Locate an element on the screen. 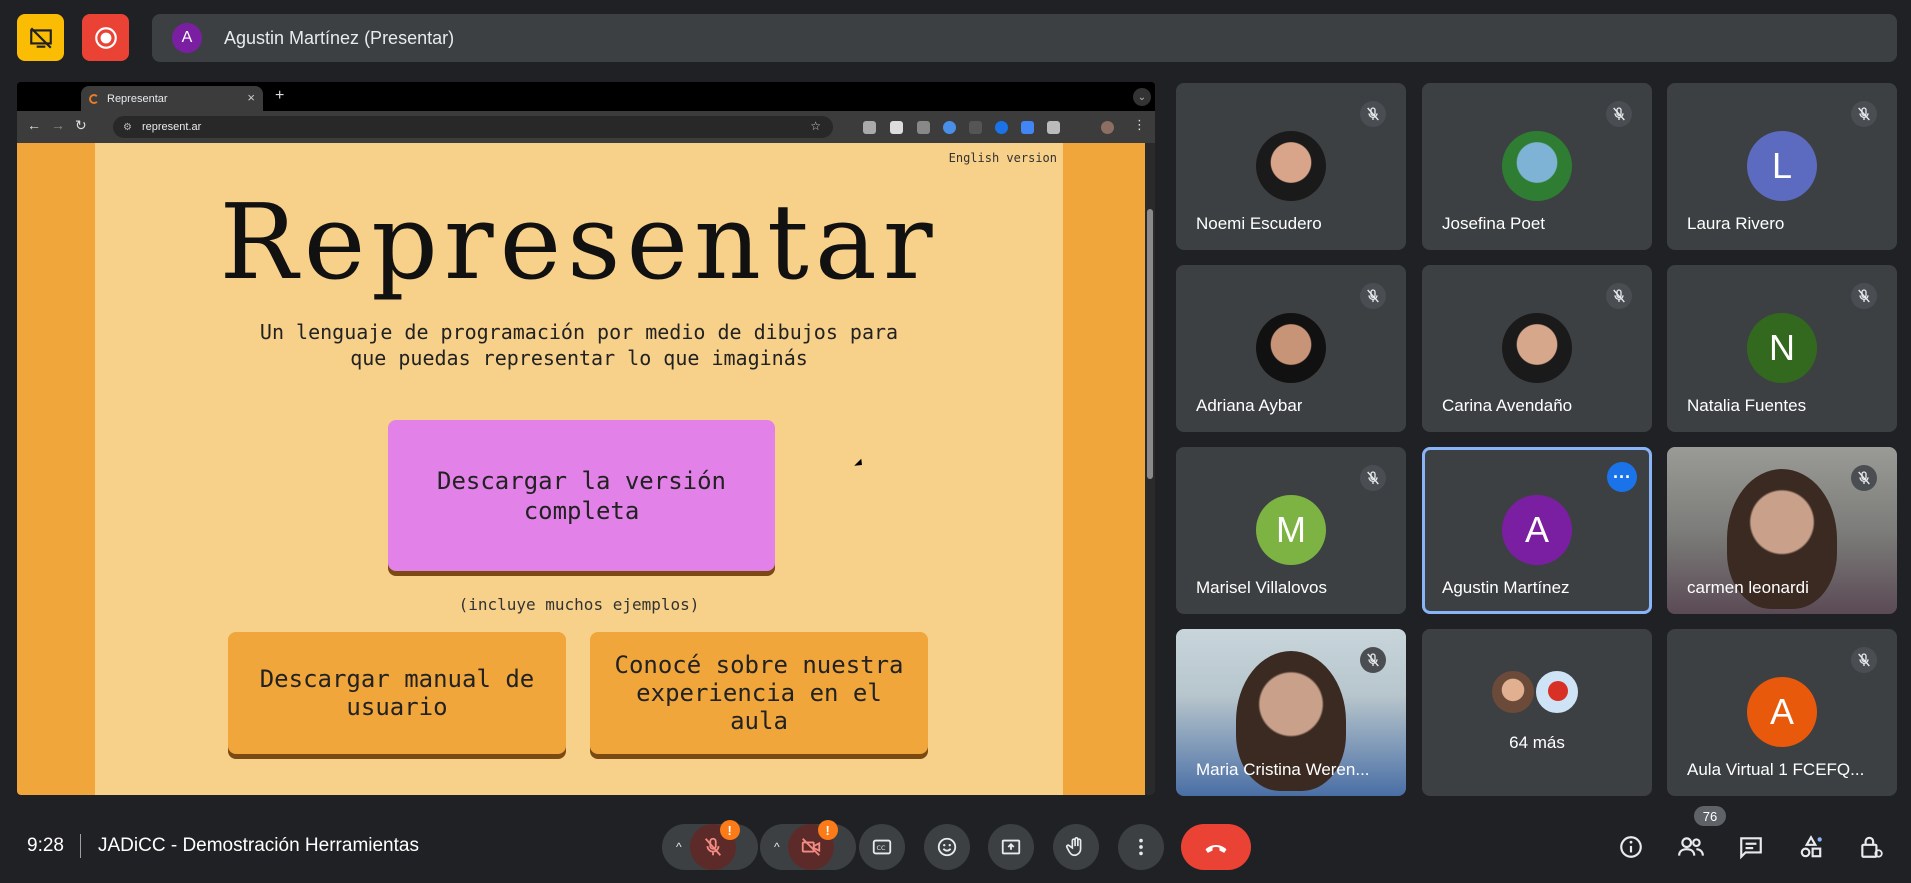 The width and height of the screenshot is (1911, 883). profile-avatar-icon is located at coordinates (1107, 127).